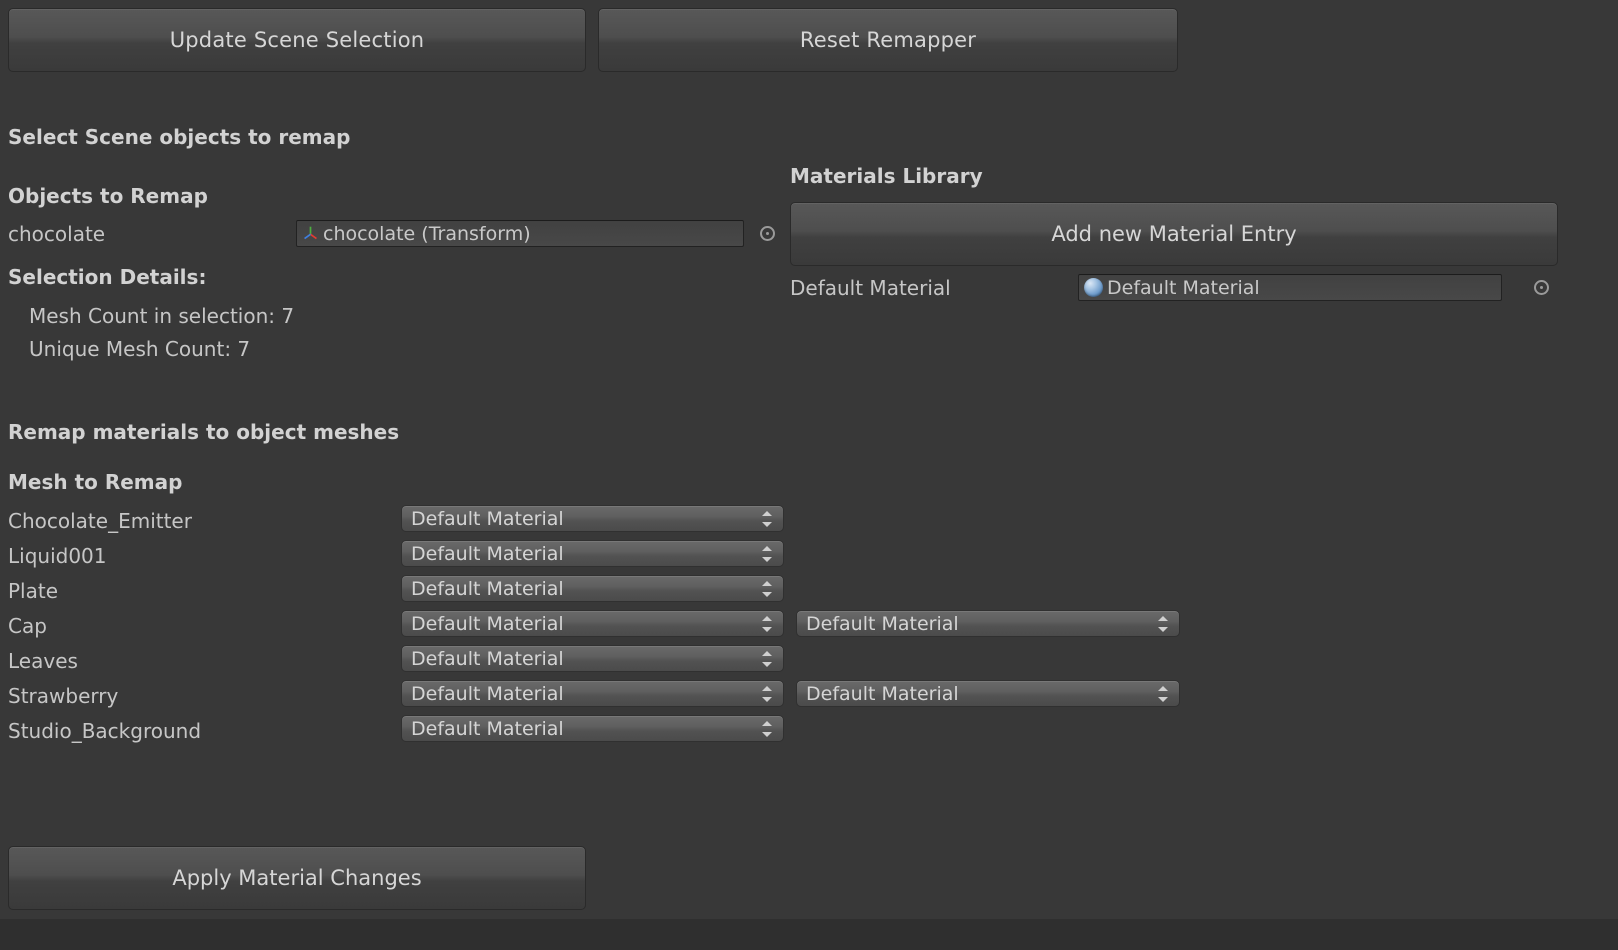 The image size is (1618, 950). I want to click on material-object-field: Default Material, so click(1290, 287).